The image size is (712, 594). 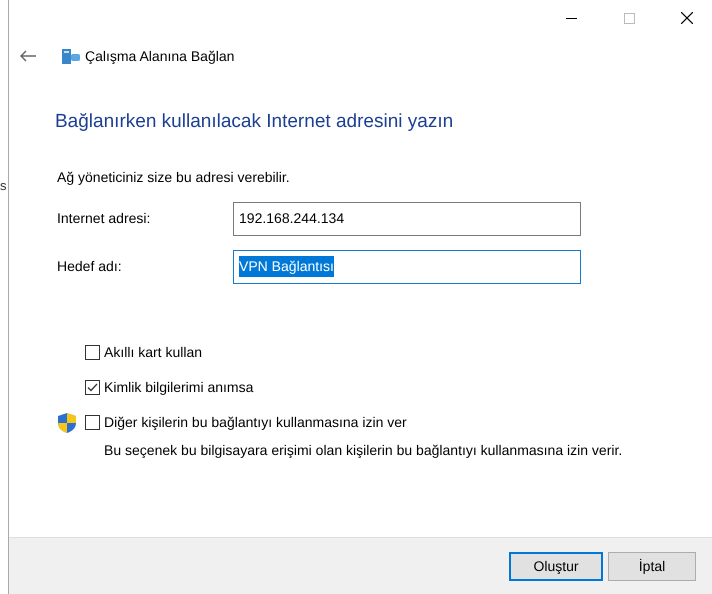 What do you see at coordinates (159, 56) in the screenshot?
I see `window-title: Çalışma Alanına Bağlan` at bounding box center [159, 56].